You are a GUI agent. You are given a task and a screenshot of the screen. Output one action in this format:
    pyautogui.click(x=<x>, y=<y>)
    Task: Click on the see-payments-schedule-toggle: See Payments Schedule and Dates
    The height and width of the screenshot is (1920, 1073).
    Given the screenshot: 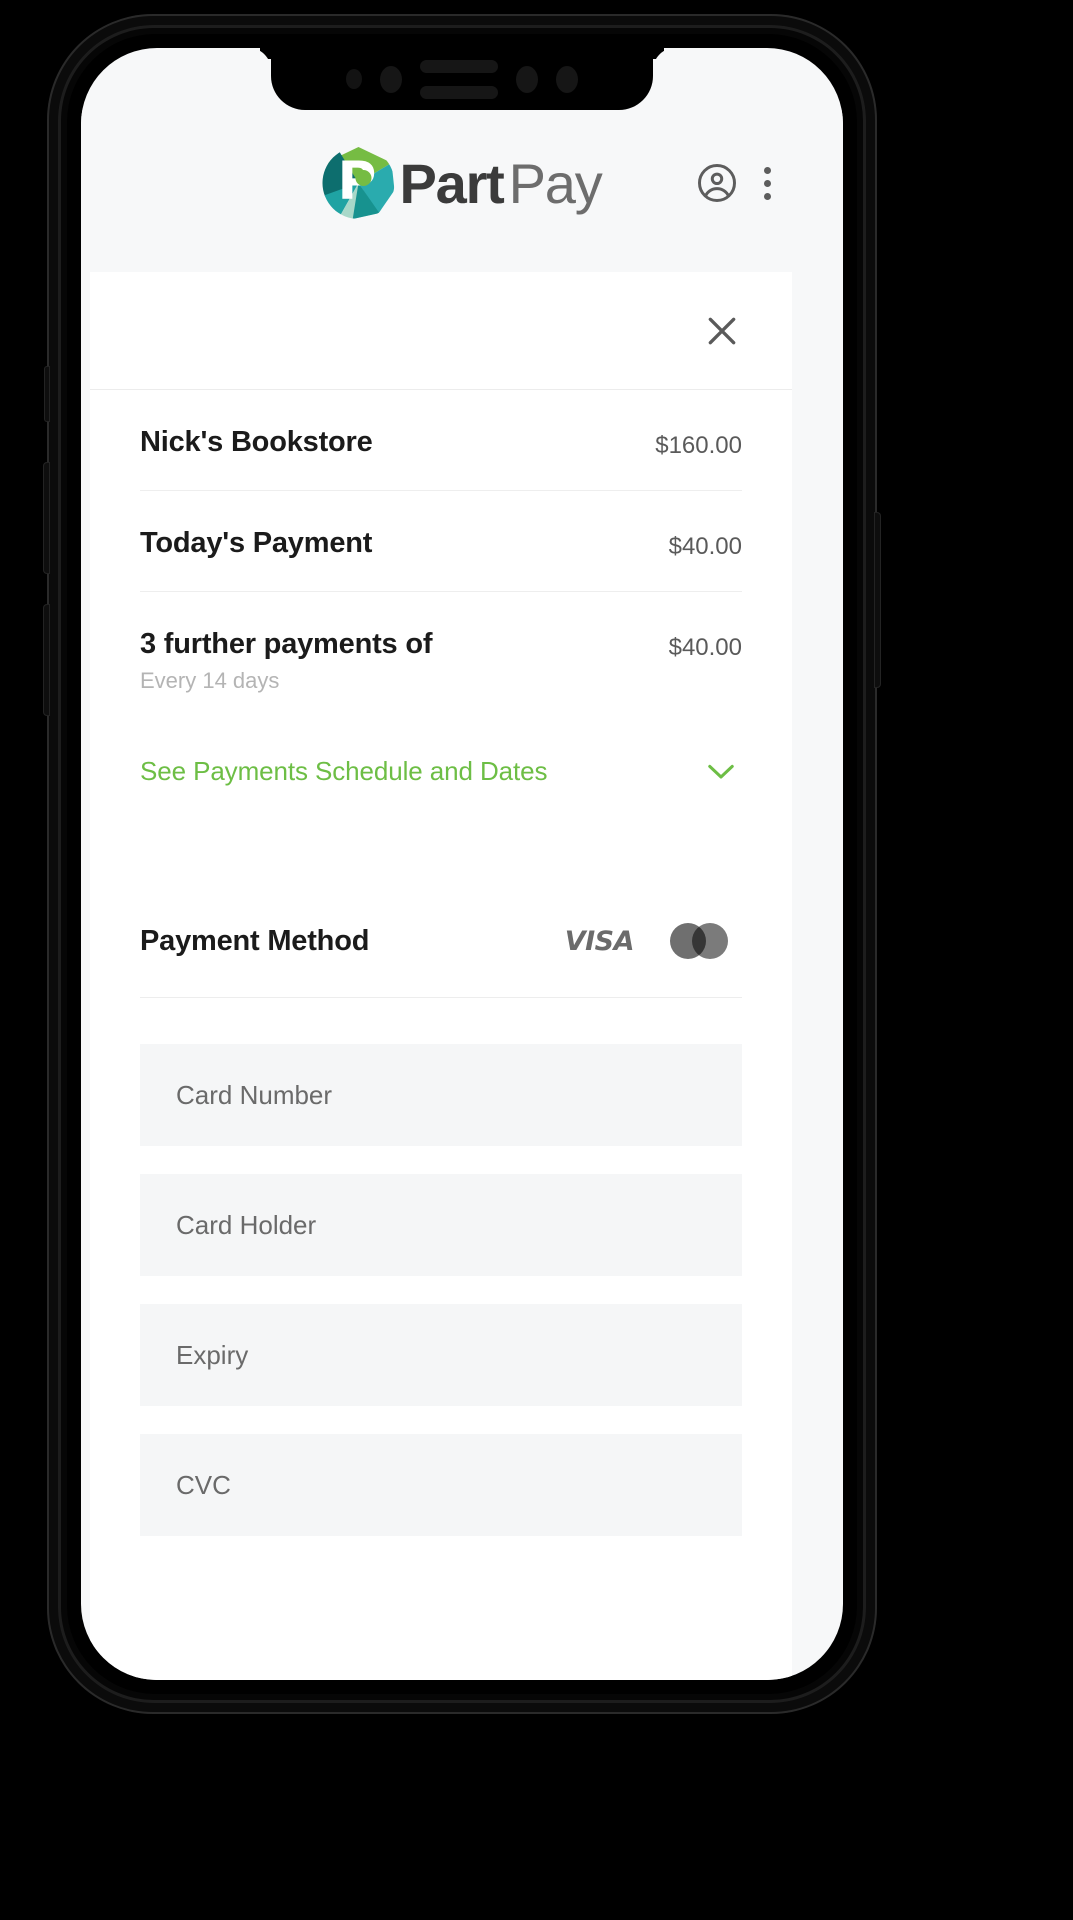 What is the action you would take?
    pyautogui.click(x=441, y=764)
    